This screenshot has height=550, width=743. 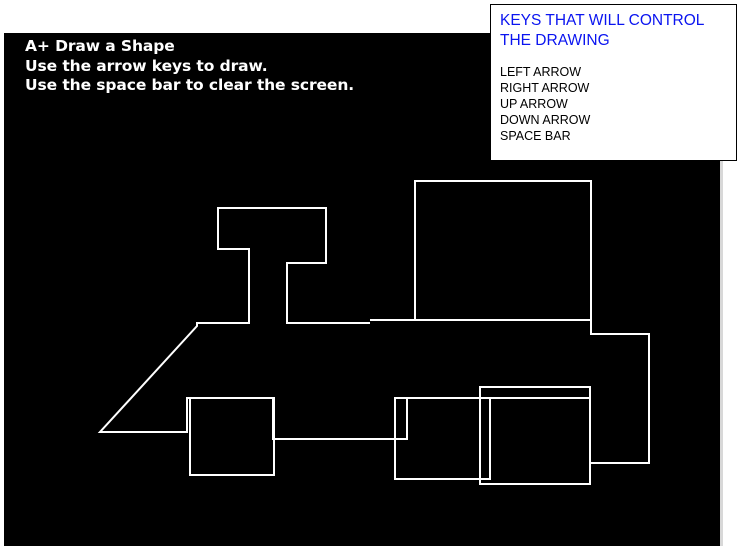 I want to click on key-left-arrow: LEFT ARROW, so click(x=541, y=72).